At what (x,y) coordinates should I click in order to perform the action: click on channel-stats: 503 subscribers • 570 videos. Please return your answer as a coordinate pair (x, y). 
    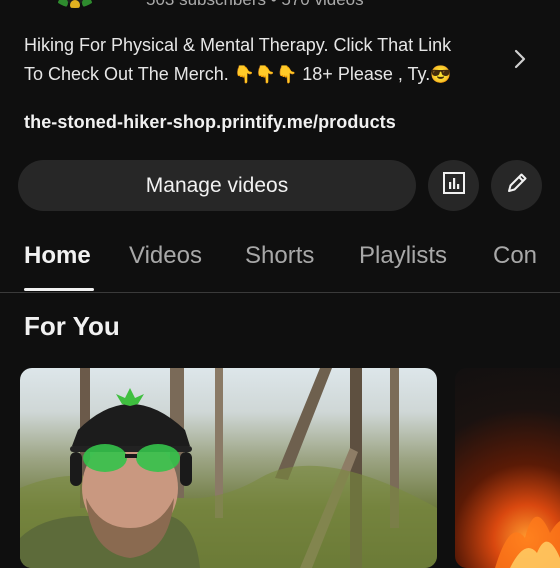
    Looking at the image, I should click on (255, 5).